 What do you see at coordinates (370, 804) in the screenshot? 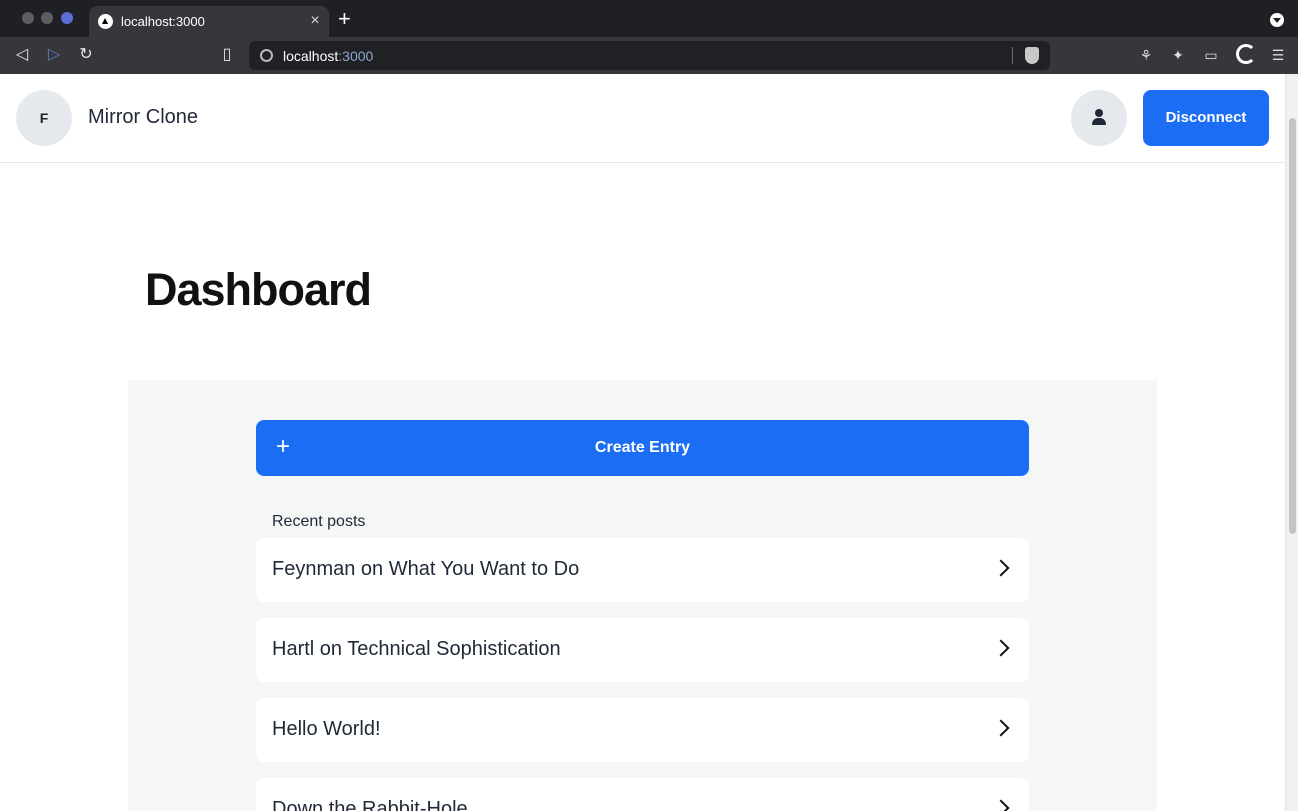
I see `post-title: Down the Rabbit-Hole` at bounding box center [370, 804].